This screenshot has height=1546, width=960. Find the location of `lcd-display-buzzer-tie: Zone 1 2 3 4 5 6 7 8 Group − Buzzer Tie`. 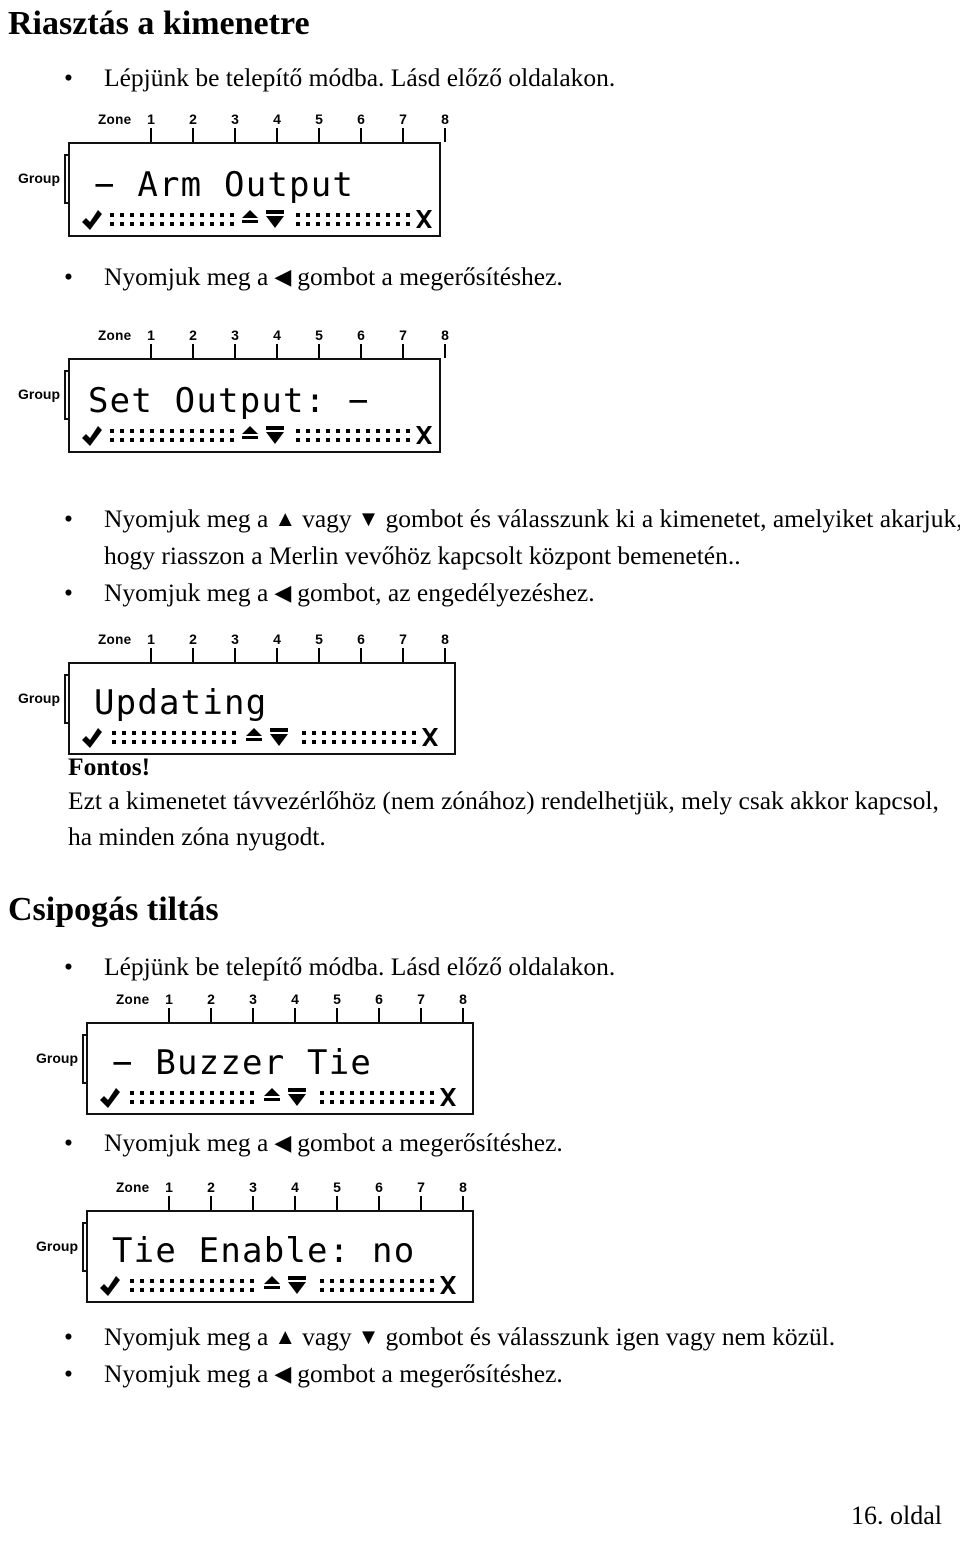

lcd-display-buzzer-tie: Zone 1 2 3 4 5 6 7 8 Group − Buzzer Tie is located at coordinates (258, 1057).